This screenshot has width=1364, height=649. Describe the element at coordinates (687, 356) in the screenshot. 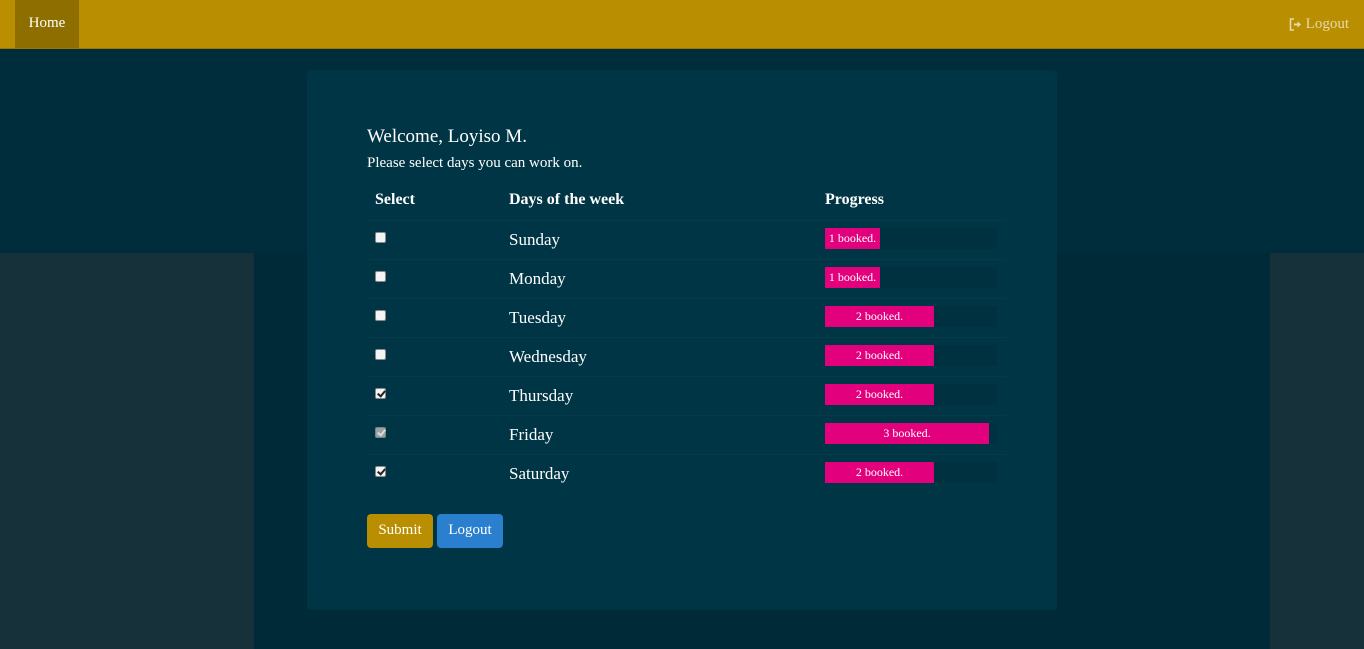

I see `table-row: Wednesday 2 booked.` at that location.